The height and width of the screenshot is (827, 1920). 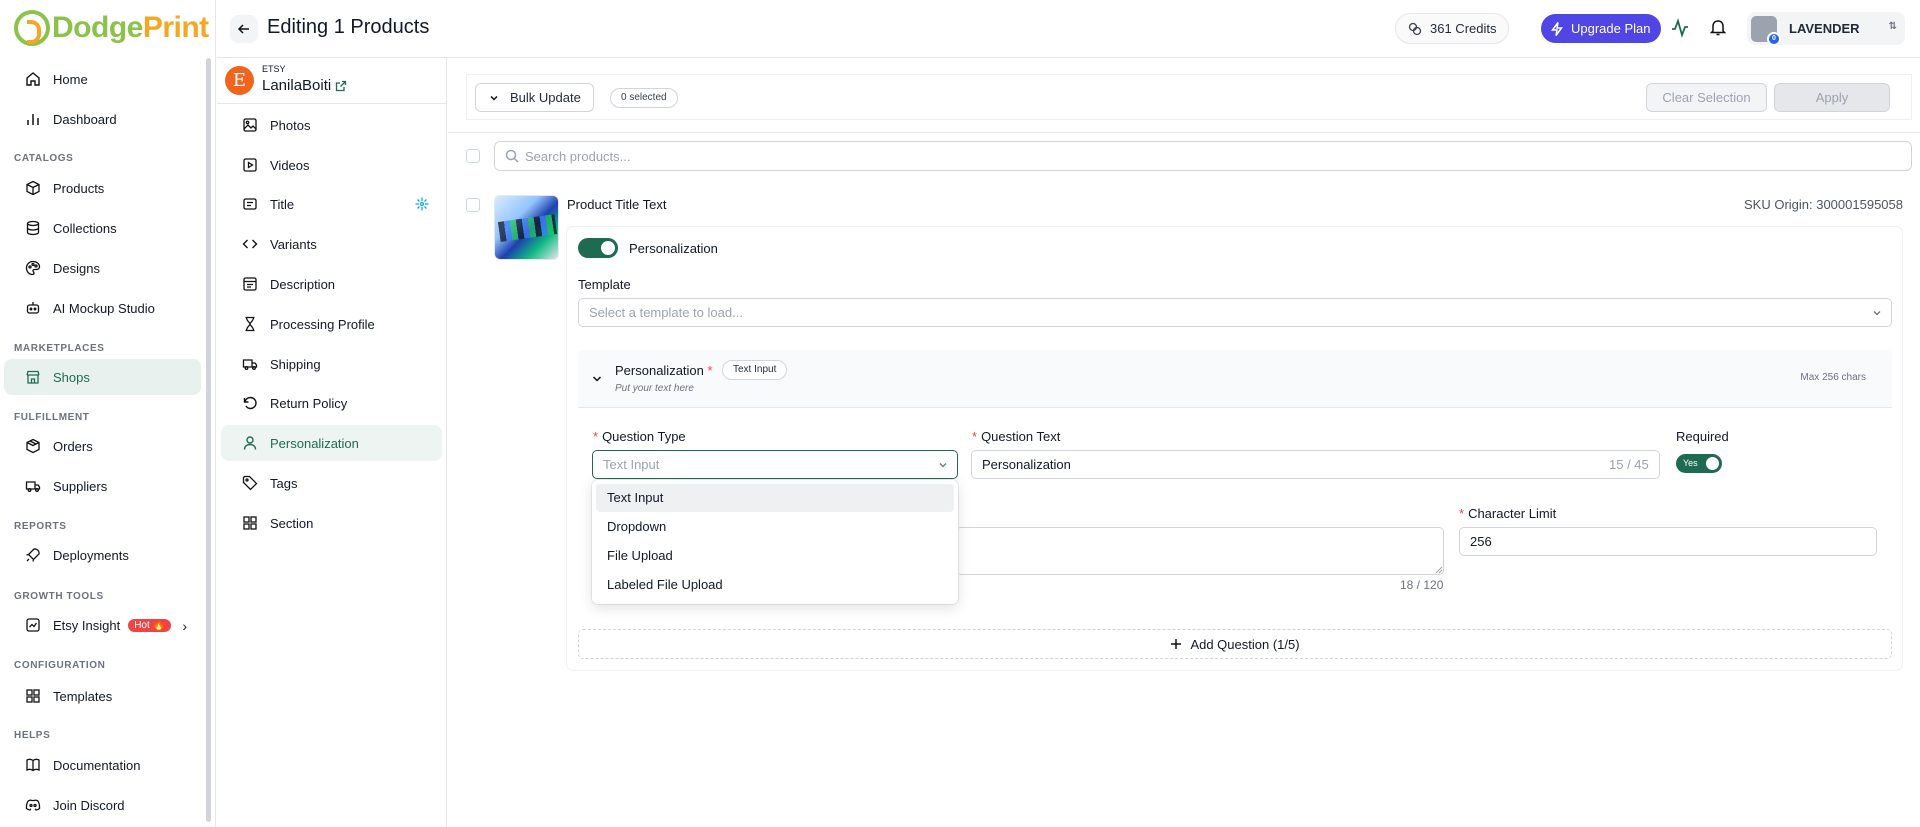 What do you see at coordinates (33, 696) in the screenshot?
I see `grid-icon` at bounding box center [33, 696].